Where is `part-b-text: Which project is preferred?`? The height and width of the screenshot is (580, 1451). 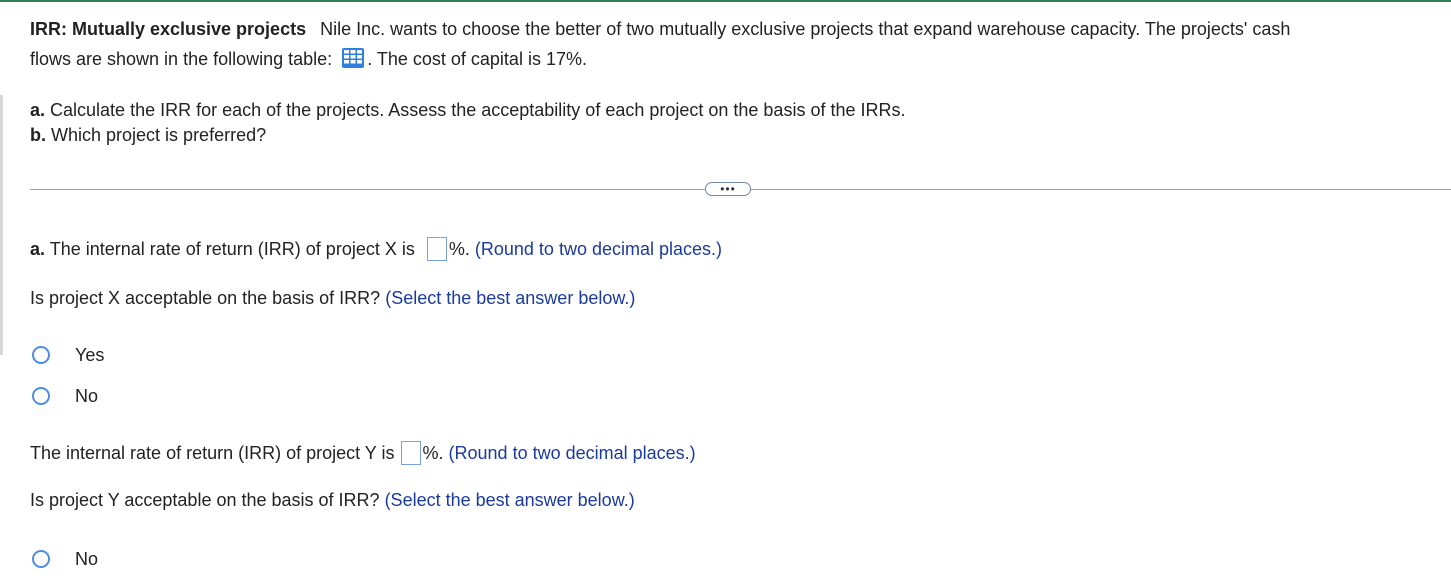
part-b-text: Which project is preferred? is located at coordinates (159, 135).